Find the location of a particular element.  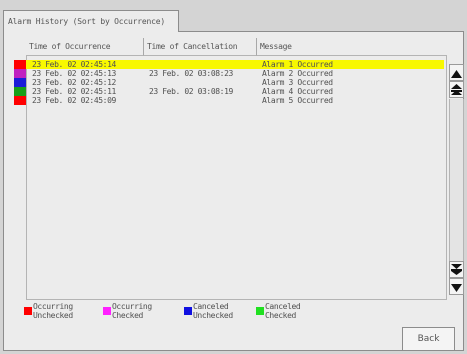

column-header-occurrence: Time of Occurrence is located at coordinates (85, 47).